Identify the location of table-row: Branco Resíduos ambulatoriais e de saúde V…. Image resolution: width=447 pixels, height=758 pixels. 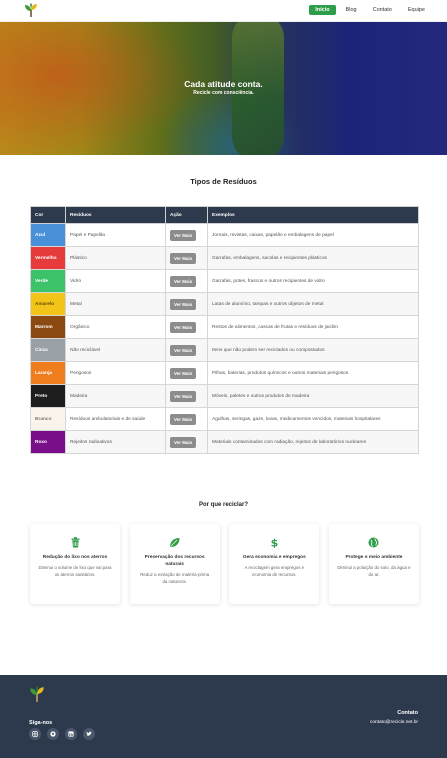
(224, 419).